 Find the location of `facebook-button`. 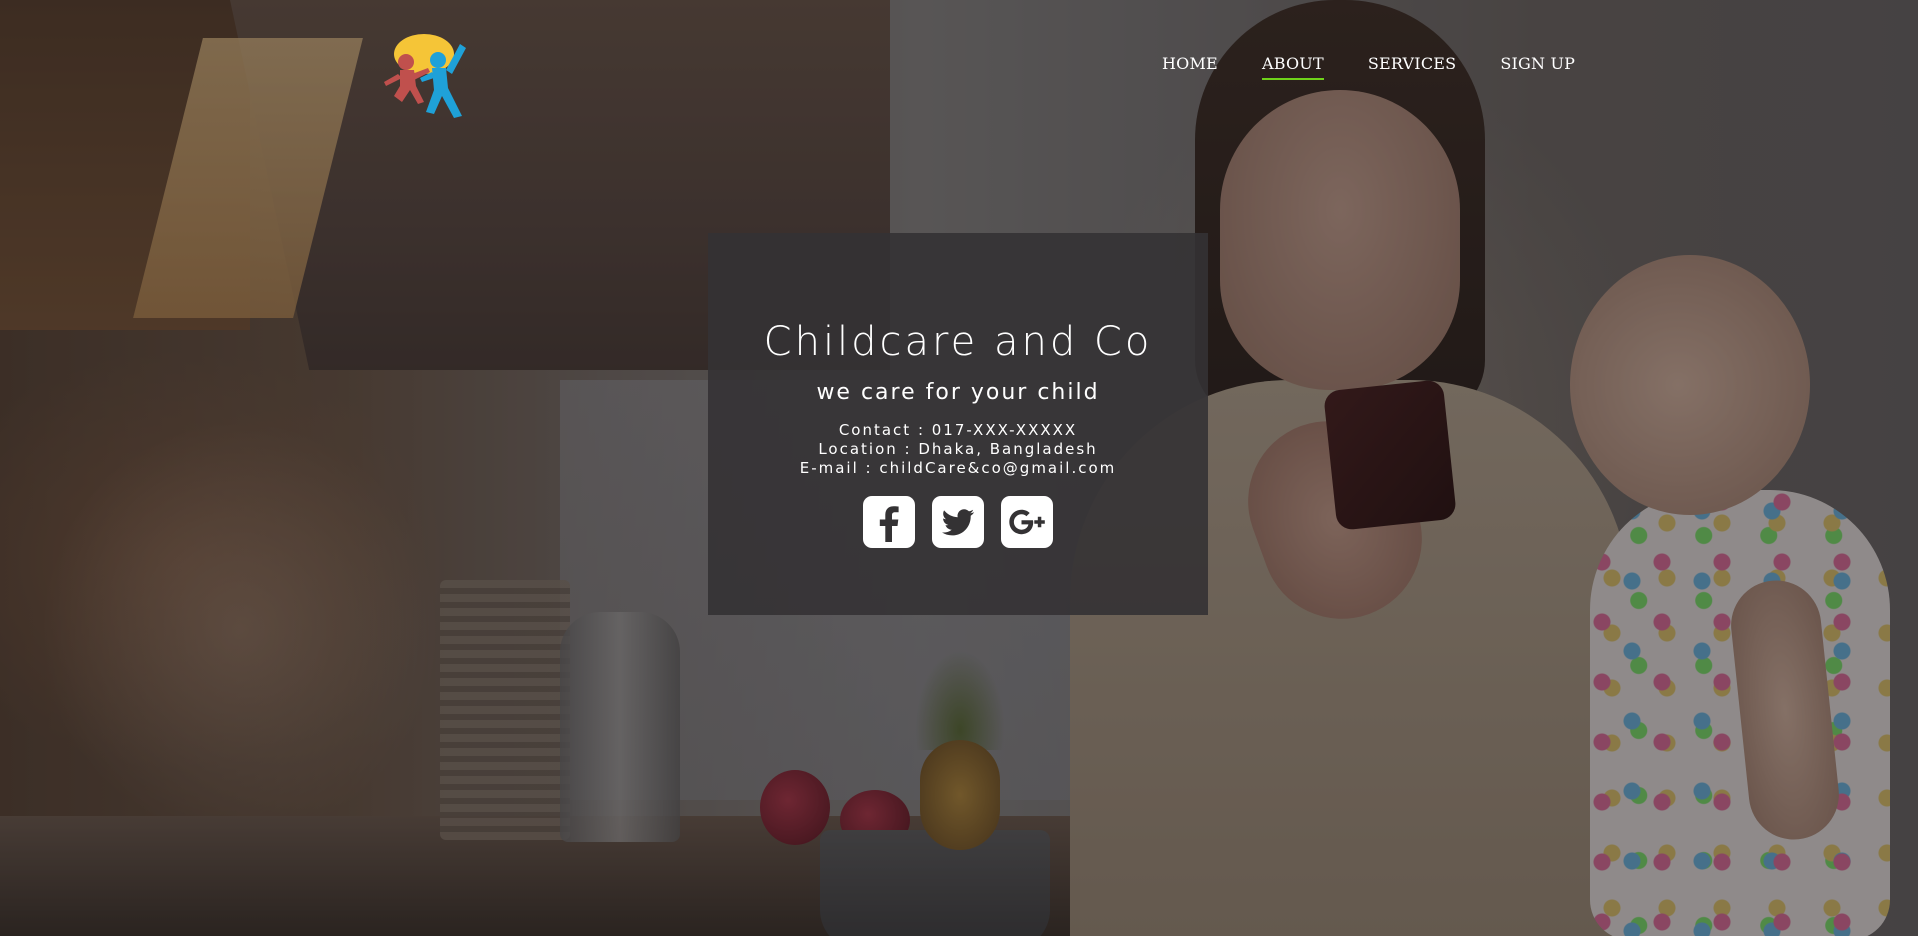

facebook-button is located at coordinates (889, 522).